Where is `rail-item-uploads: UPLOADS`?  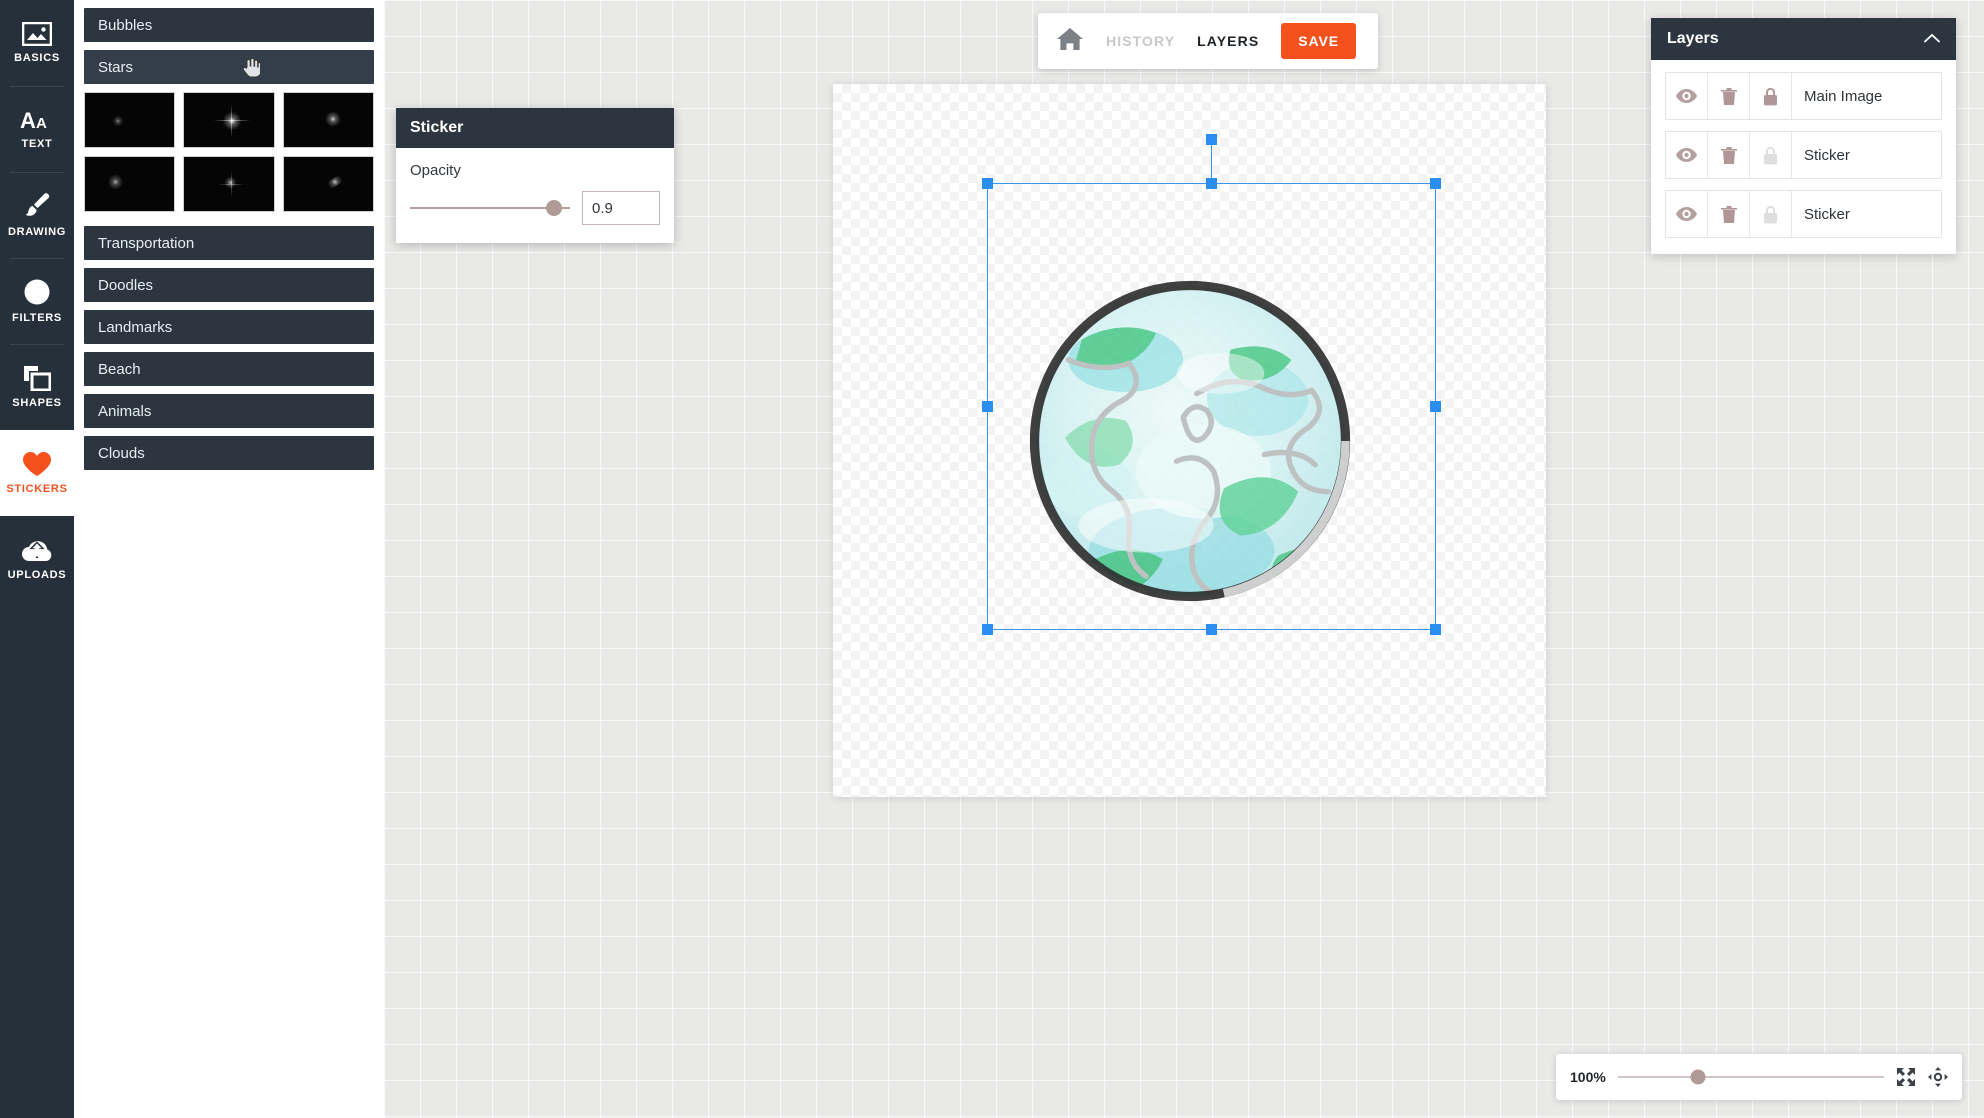 rail-item-uploads: UPLOADS is located at coordinates (37, 559).